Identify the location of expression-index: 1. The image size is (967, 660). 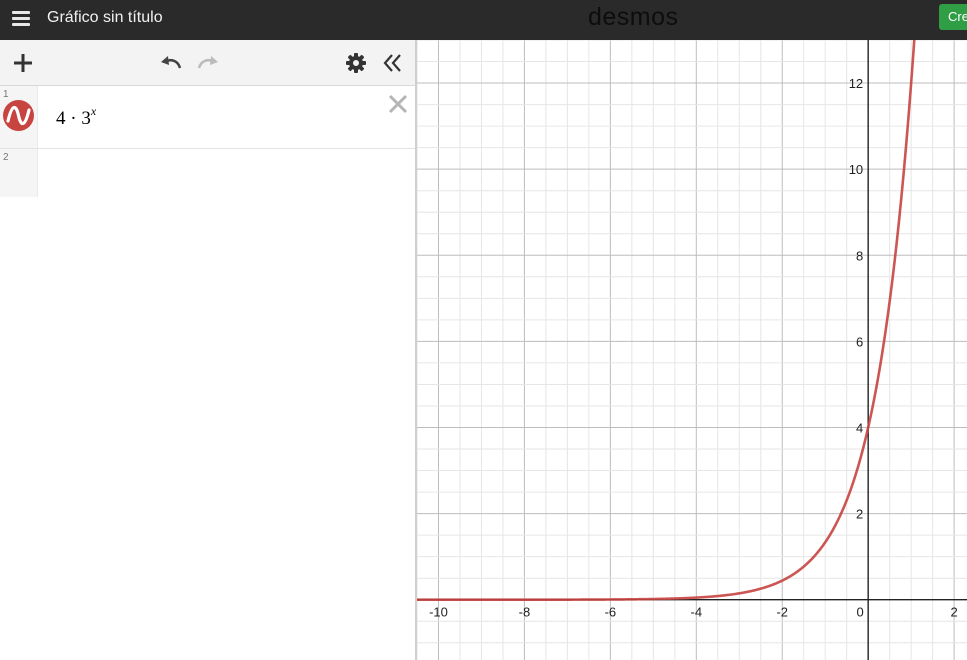
(6, 94).